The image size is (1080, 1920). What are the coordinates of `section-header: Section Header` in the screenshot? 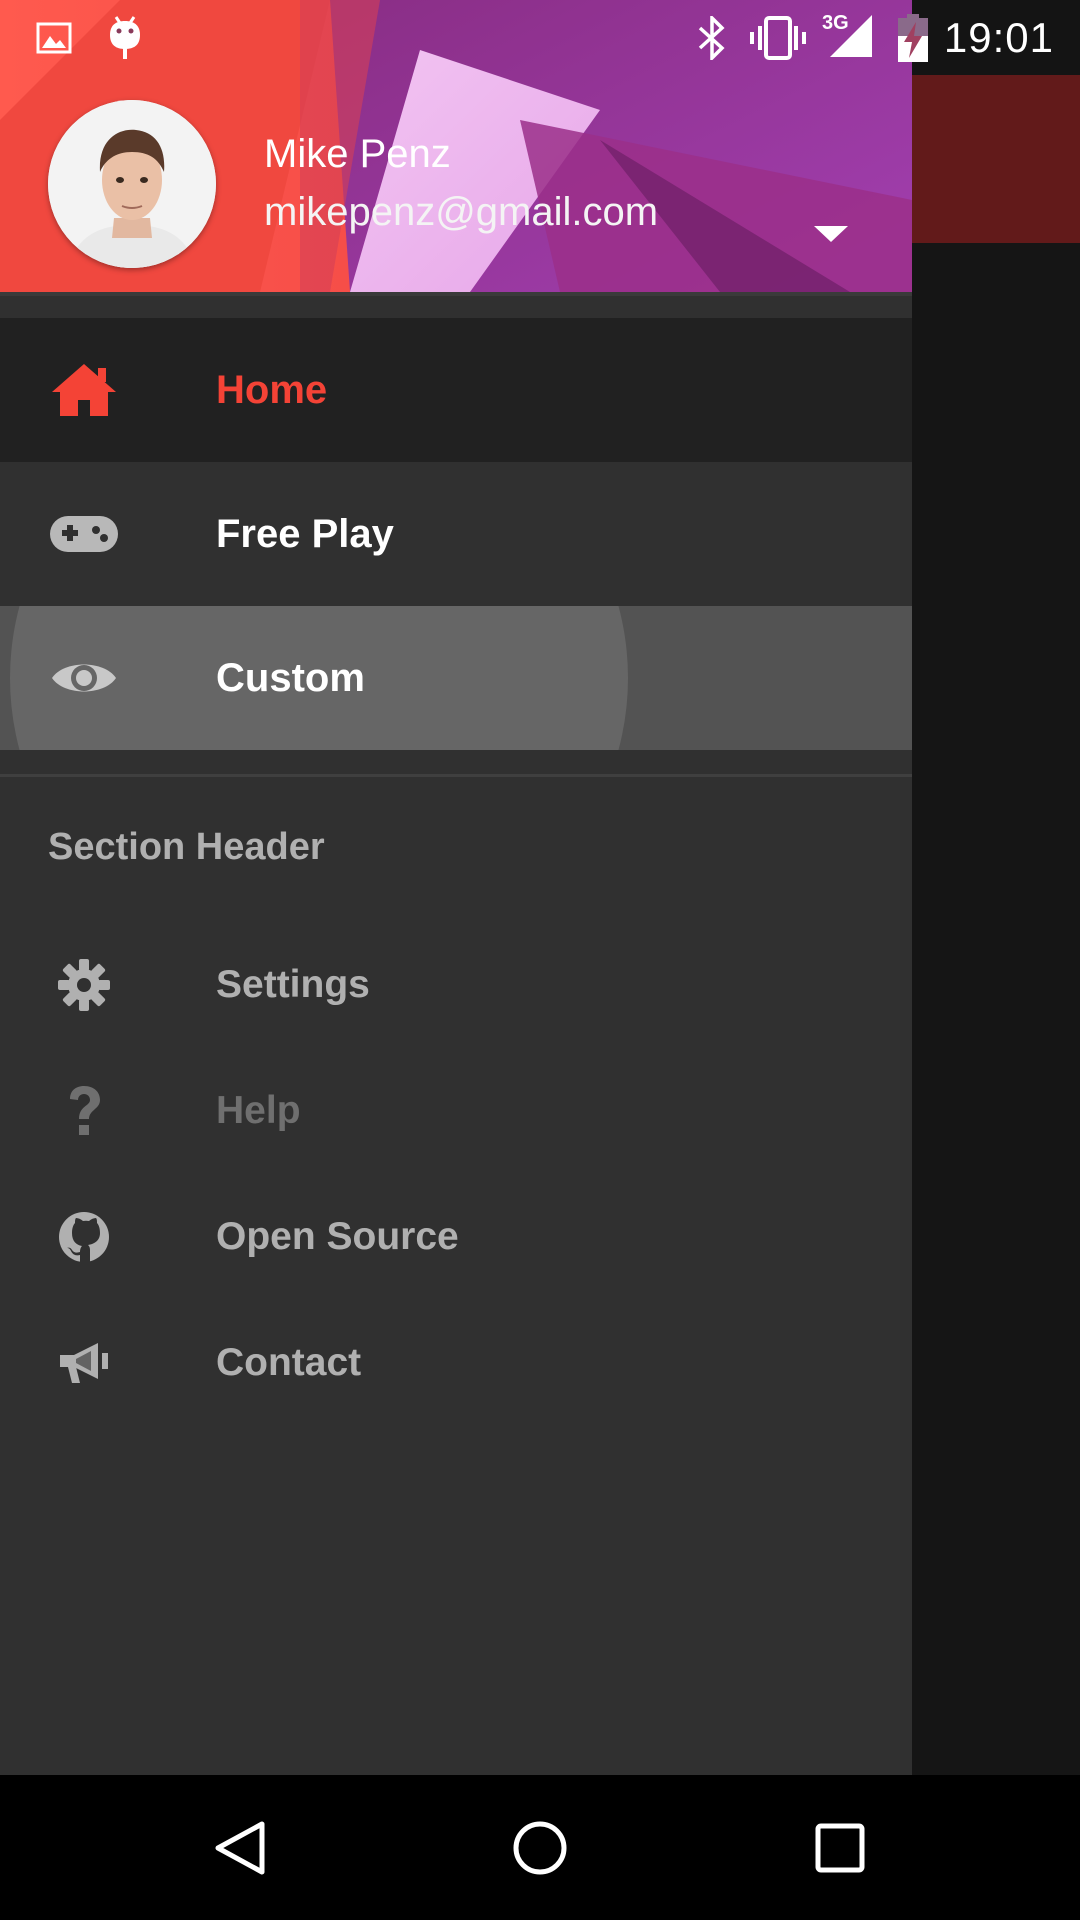 It's located at (186, 847).